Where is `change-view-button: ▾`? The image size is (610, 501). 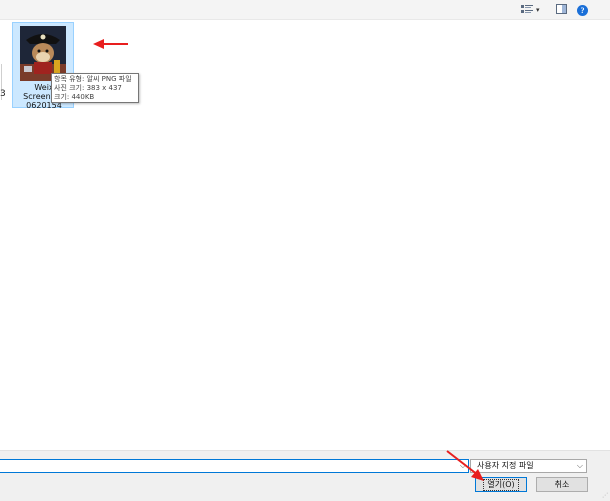
change-view-button: ▾ is located at coordinates (535, 10).